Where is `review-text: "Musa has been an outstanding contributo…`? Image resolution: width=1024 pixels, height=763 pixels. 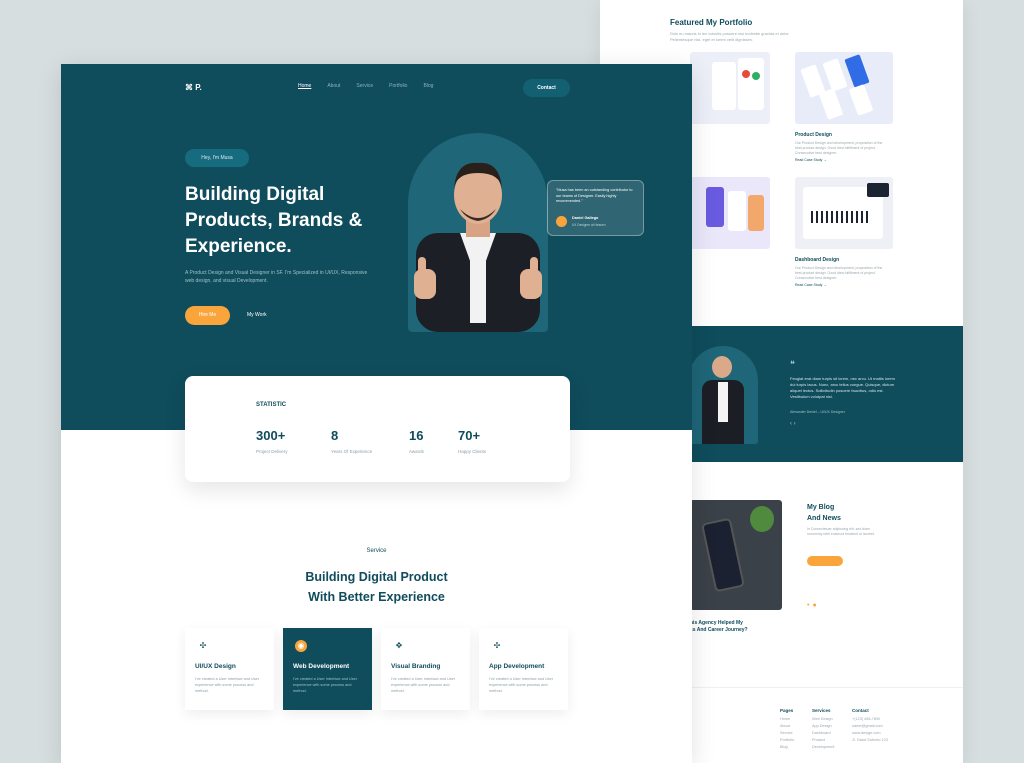 review-text: "Musa has been an outstanding contributo… is located at coordinates (594, 195).